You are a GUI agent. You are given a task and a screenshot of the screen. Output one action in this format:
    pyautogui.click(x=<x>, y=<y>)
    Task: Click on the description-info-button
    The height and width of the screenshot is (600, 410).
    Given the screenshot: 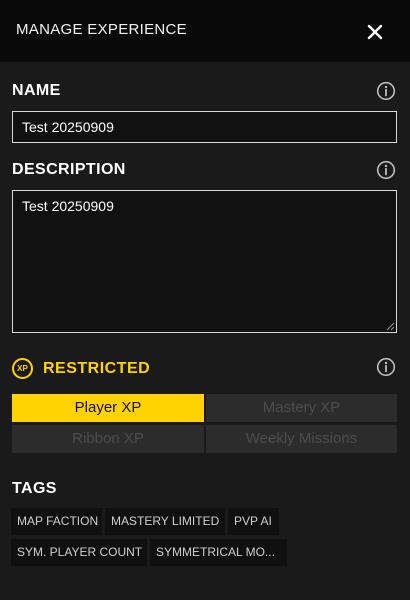 What is the action you would take?
    pyautogui.click(x=386, y=170)
    